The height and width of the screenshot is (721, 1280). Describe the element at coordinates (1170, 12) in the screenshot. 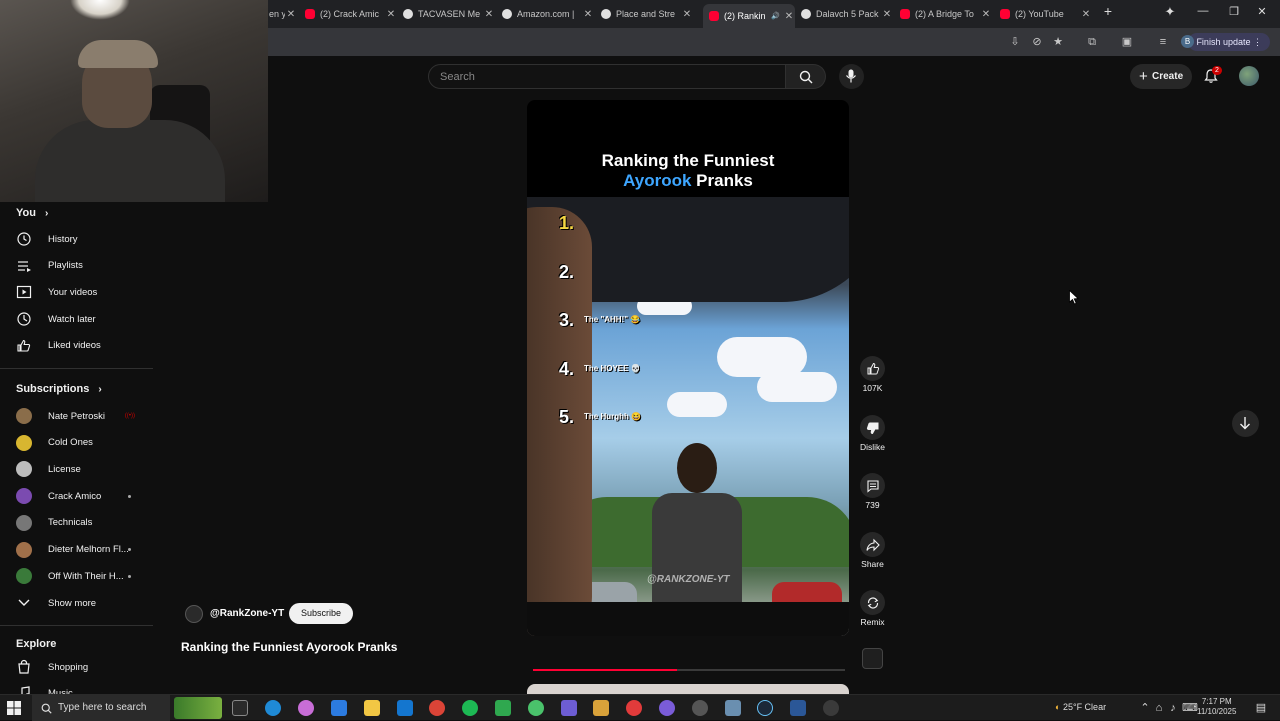

I see `ai-sparkle-icon: ✦` at that location.